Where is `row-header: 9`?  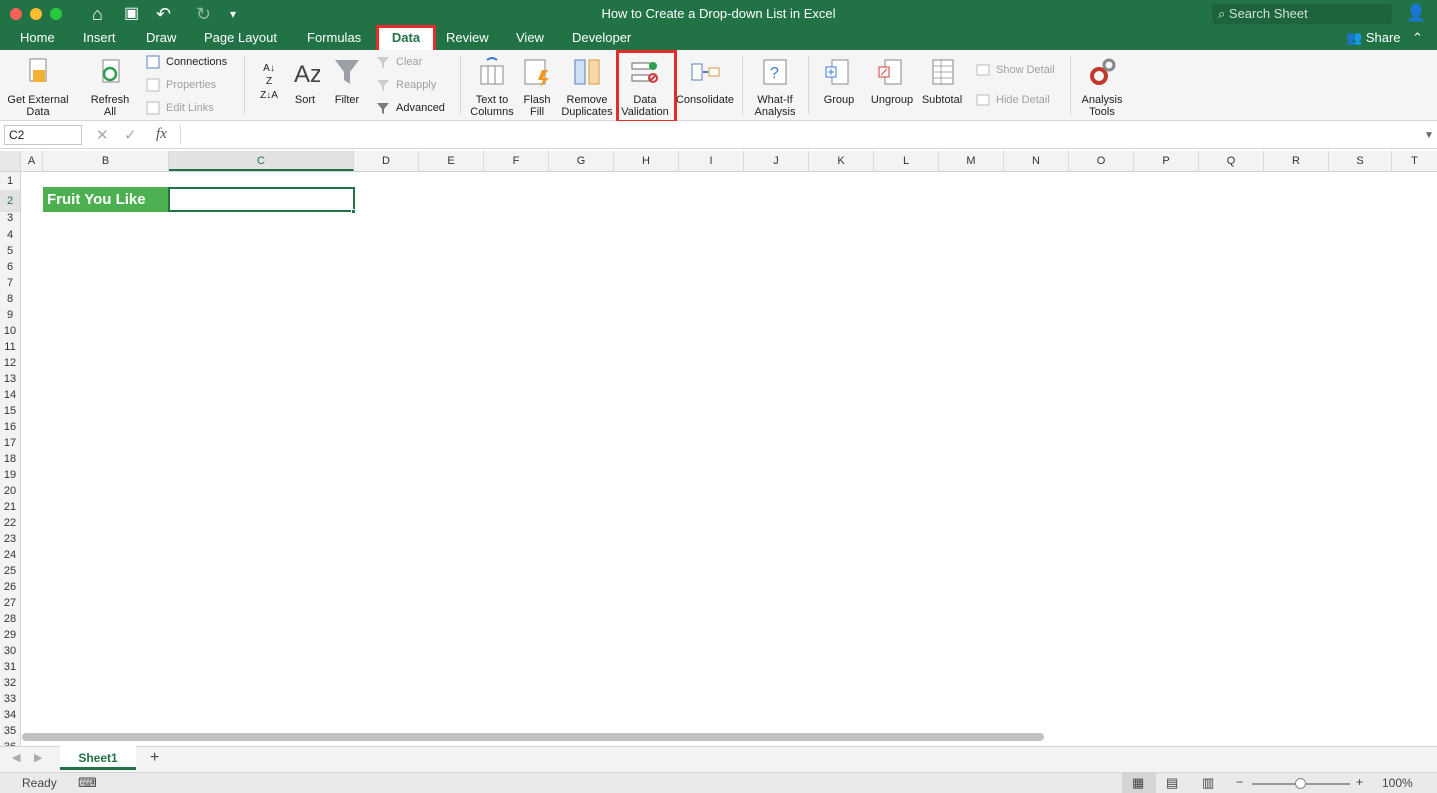 row-header: 9 is located at coordinates (10, 315).